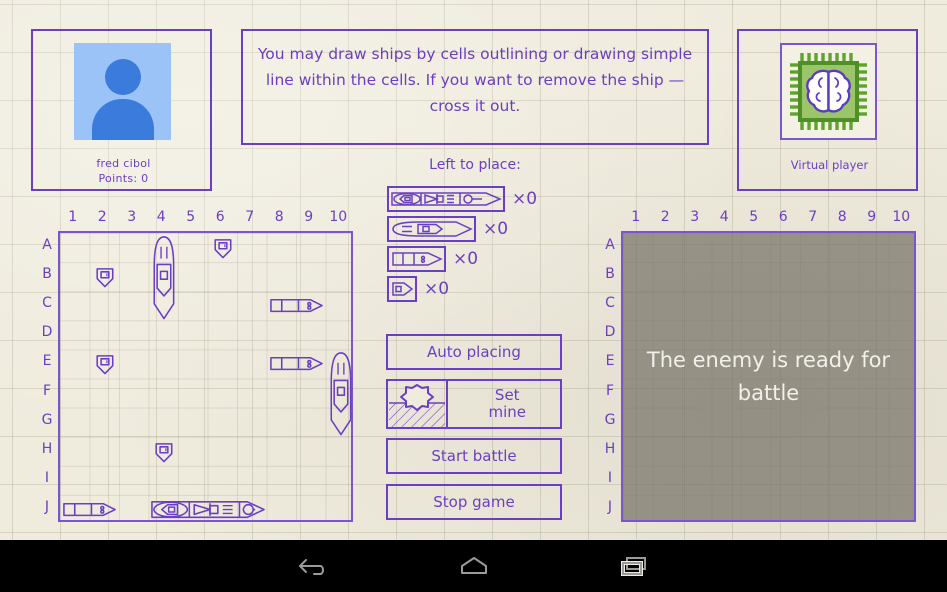  I want to click on battleship-glyph, so click(446, 199).